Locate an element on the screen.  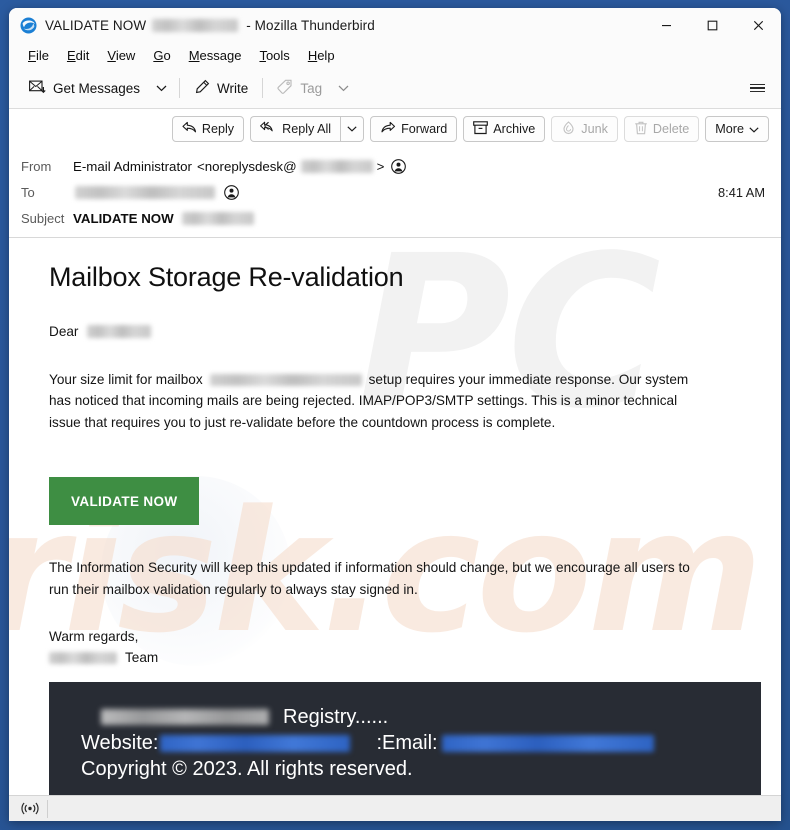
validate-now-button: VALIDATE NOW is located at coordinates (124, 501).